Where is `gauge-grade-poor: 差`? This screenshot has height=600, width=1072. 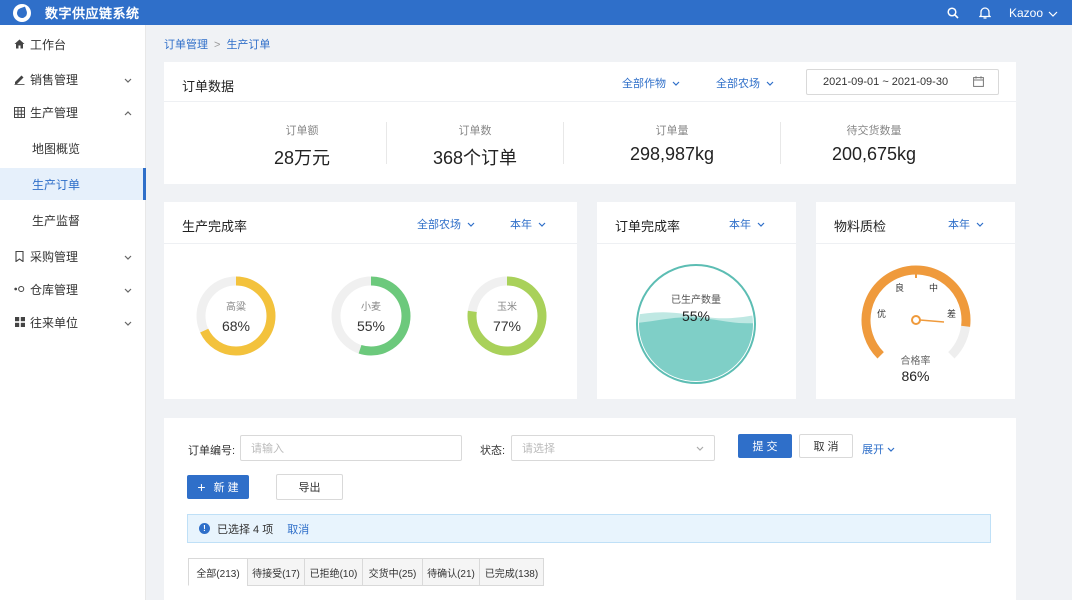
gauge-grade-poor: 差 is located at coordinates (951, 313).